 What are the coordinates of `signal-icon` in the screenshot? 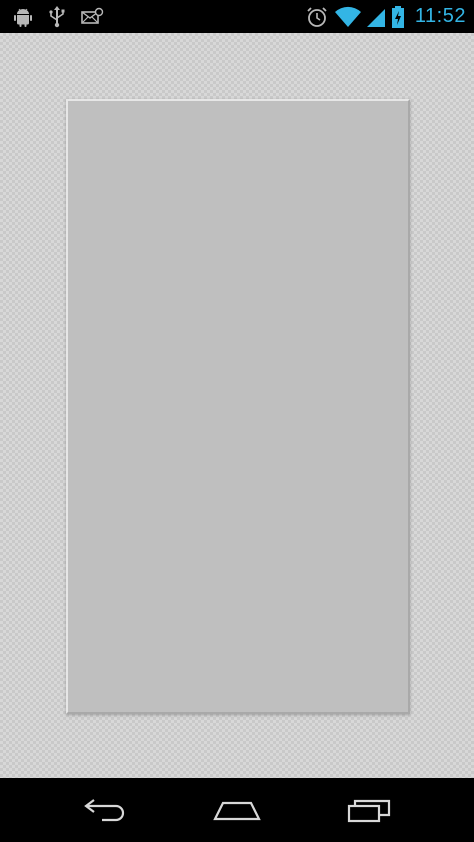 It's located at (375, 17).